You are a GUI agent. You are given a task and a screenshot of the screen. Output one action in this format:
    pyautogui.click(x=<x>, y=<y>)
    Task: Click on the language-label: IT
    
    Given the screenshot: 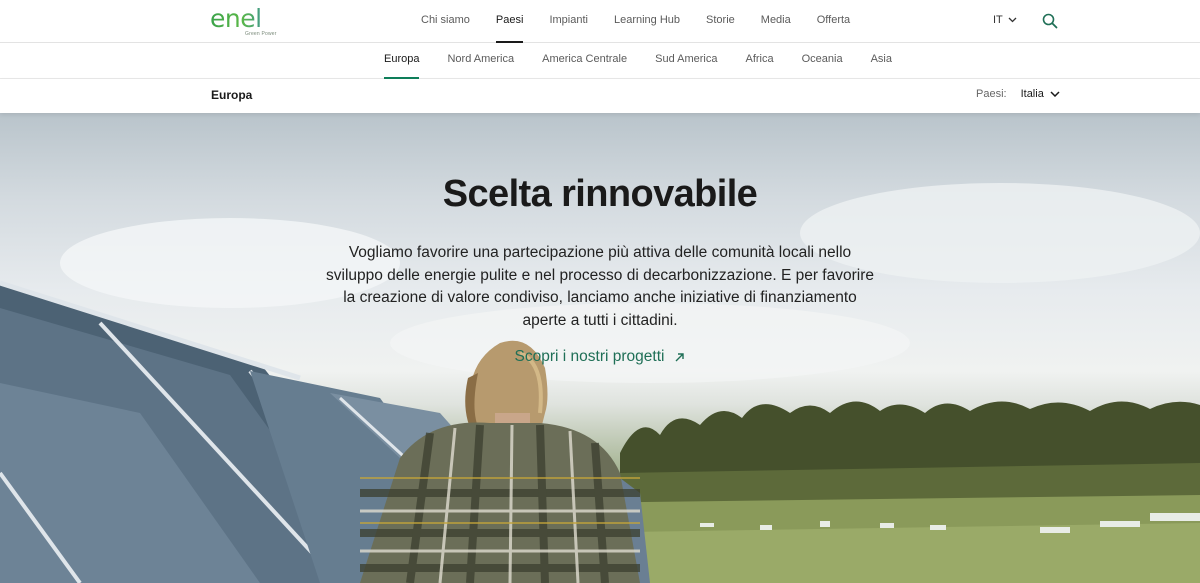 What is the action you would take?
    pyautogui.click(x=998, y=20)
    